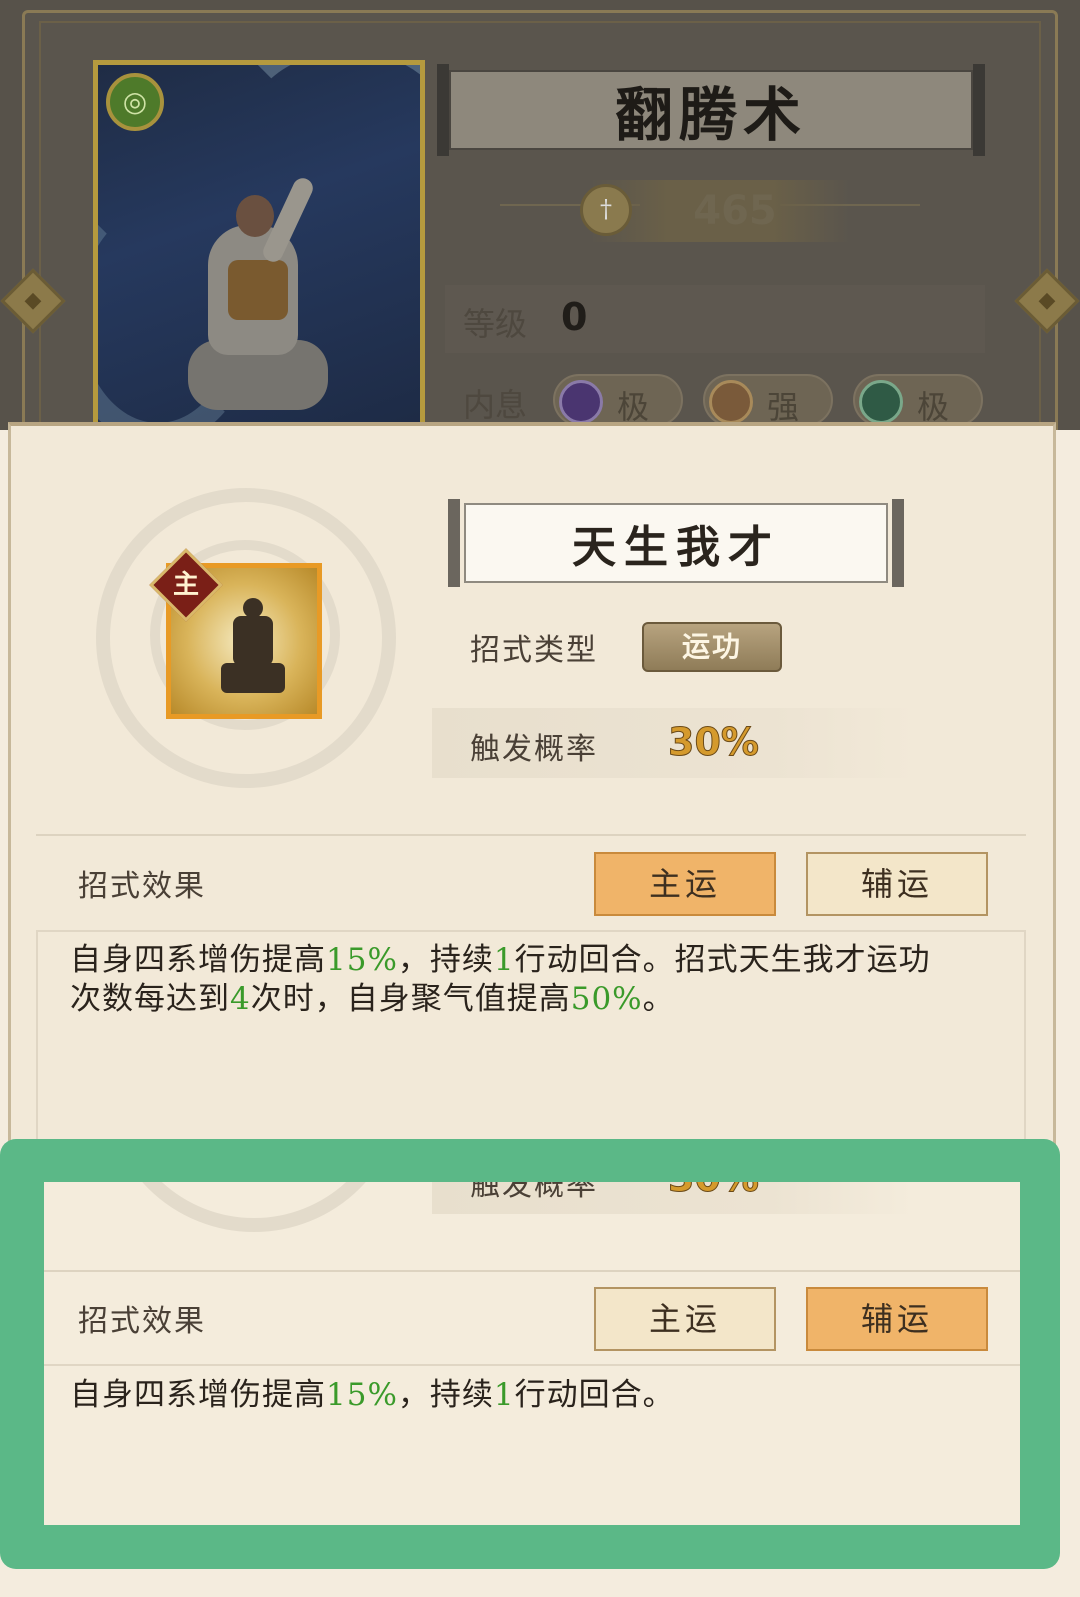 Image resolution: width=1080 pixels, height=1597 pixels. I want to click on effect-value: 50%, so click(606, 999).